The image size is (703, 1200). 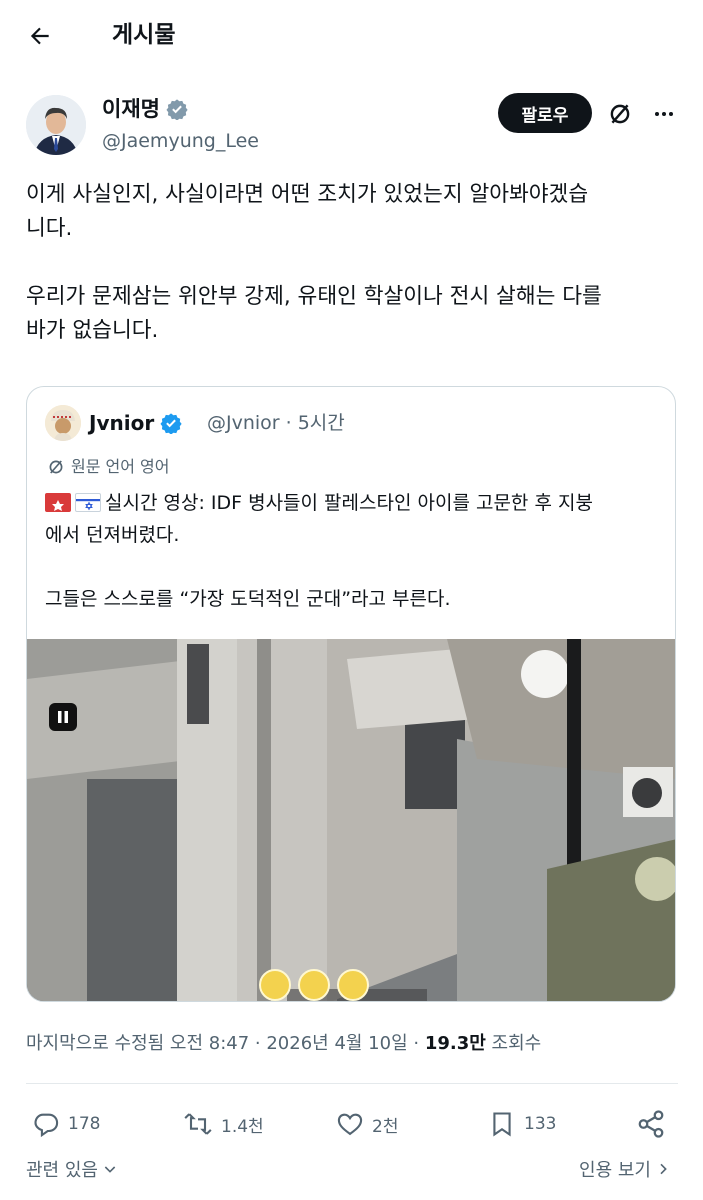 I want to click on reply-icon, so click(x=46, y=1125).